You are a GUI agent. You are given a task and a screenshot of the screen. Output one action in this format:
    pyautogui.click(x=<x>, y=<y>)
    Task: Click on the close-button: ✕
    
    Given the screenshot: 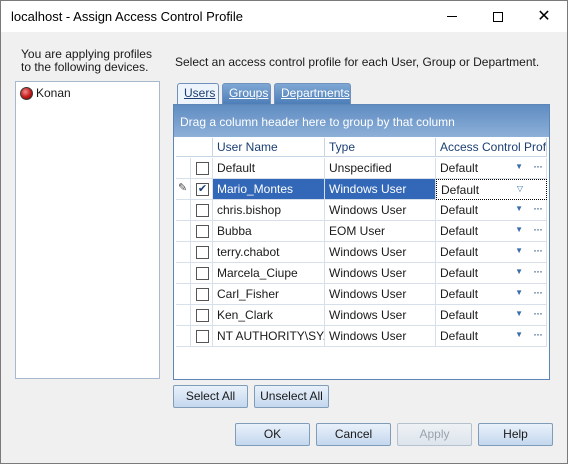 What is the action you would take?
    pyautogui.click(x=544, y=16)
    